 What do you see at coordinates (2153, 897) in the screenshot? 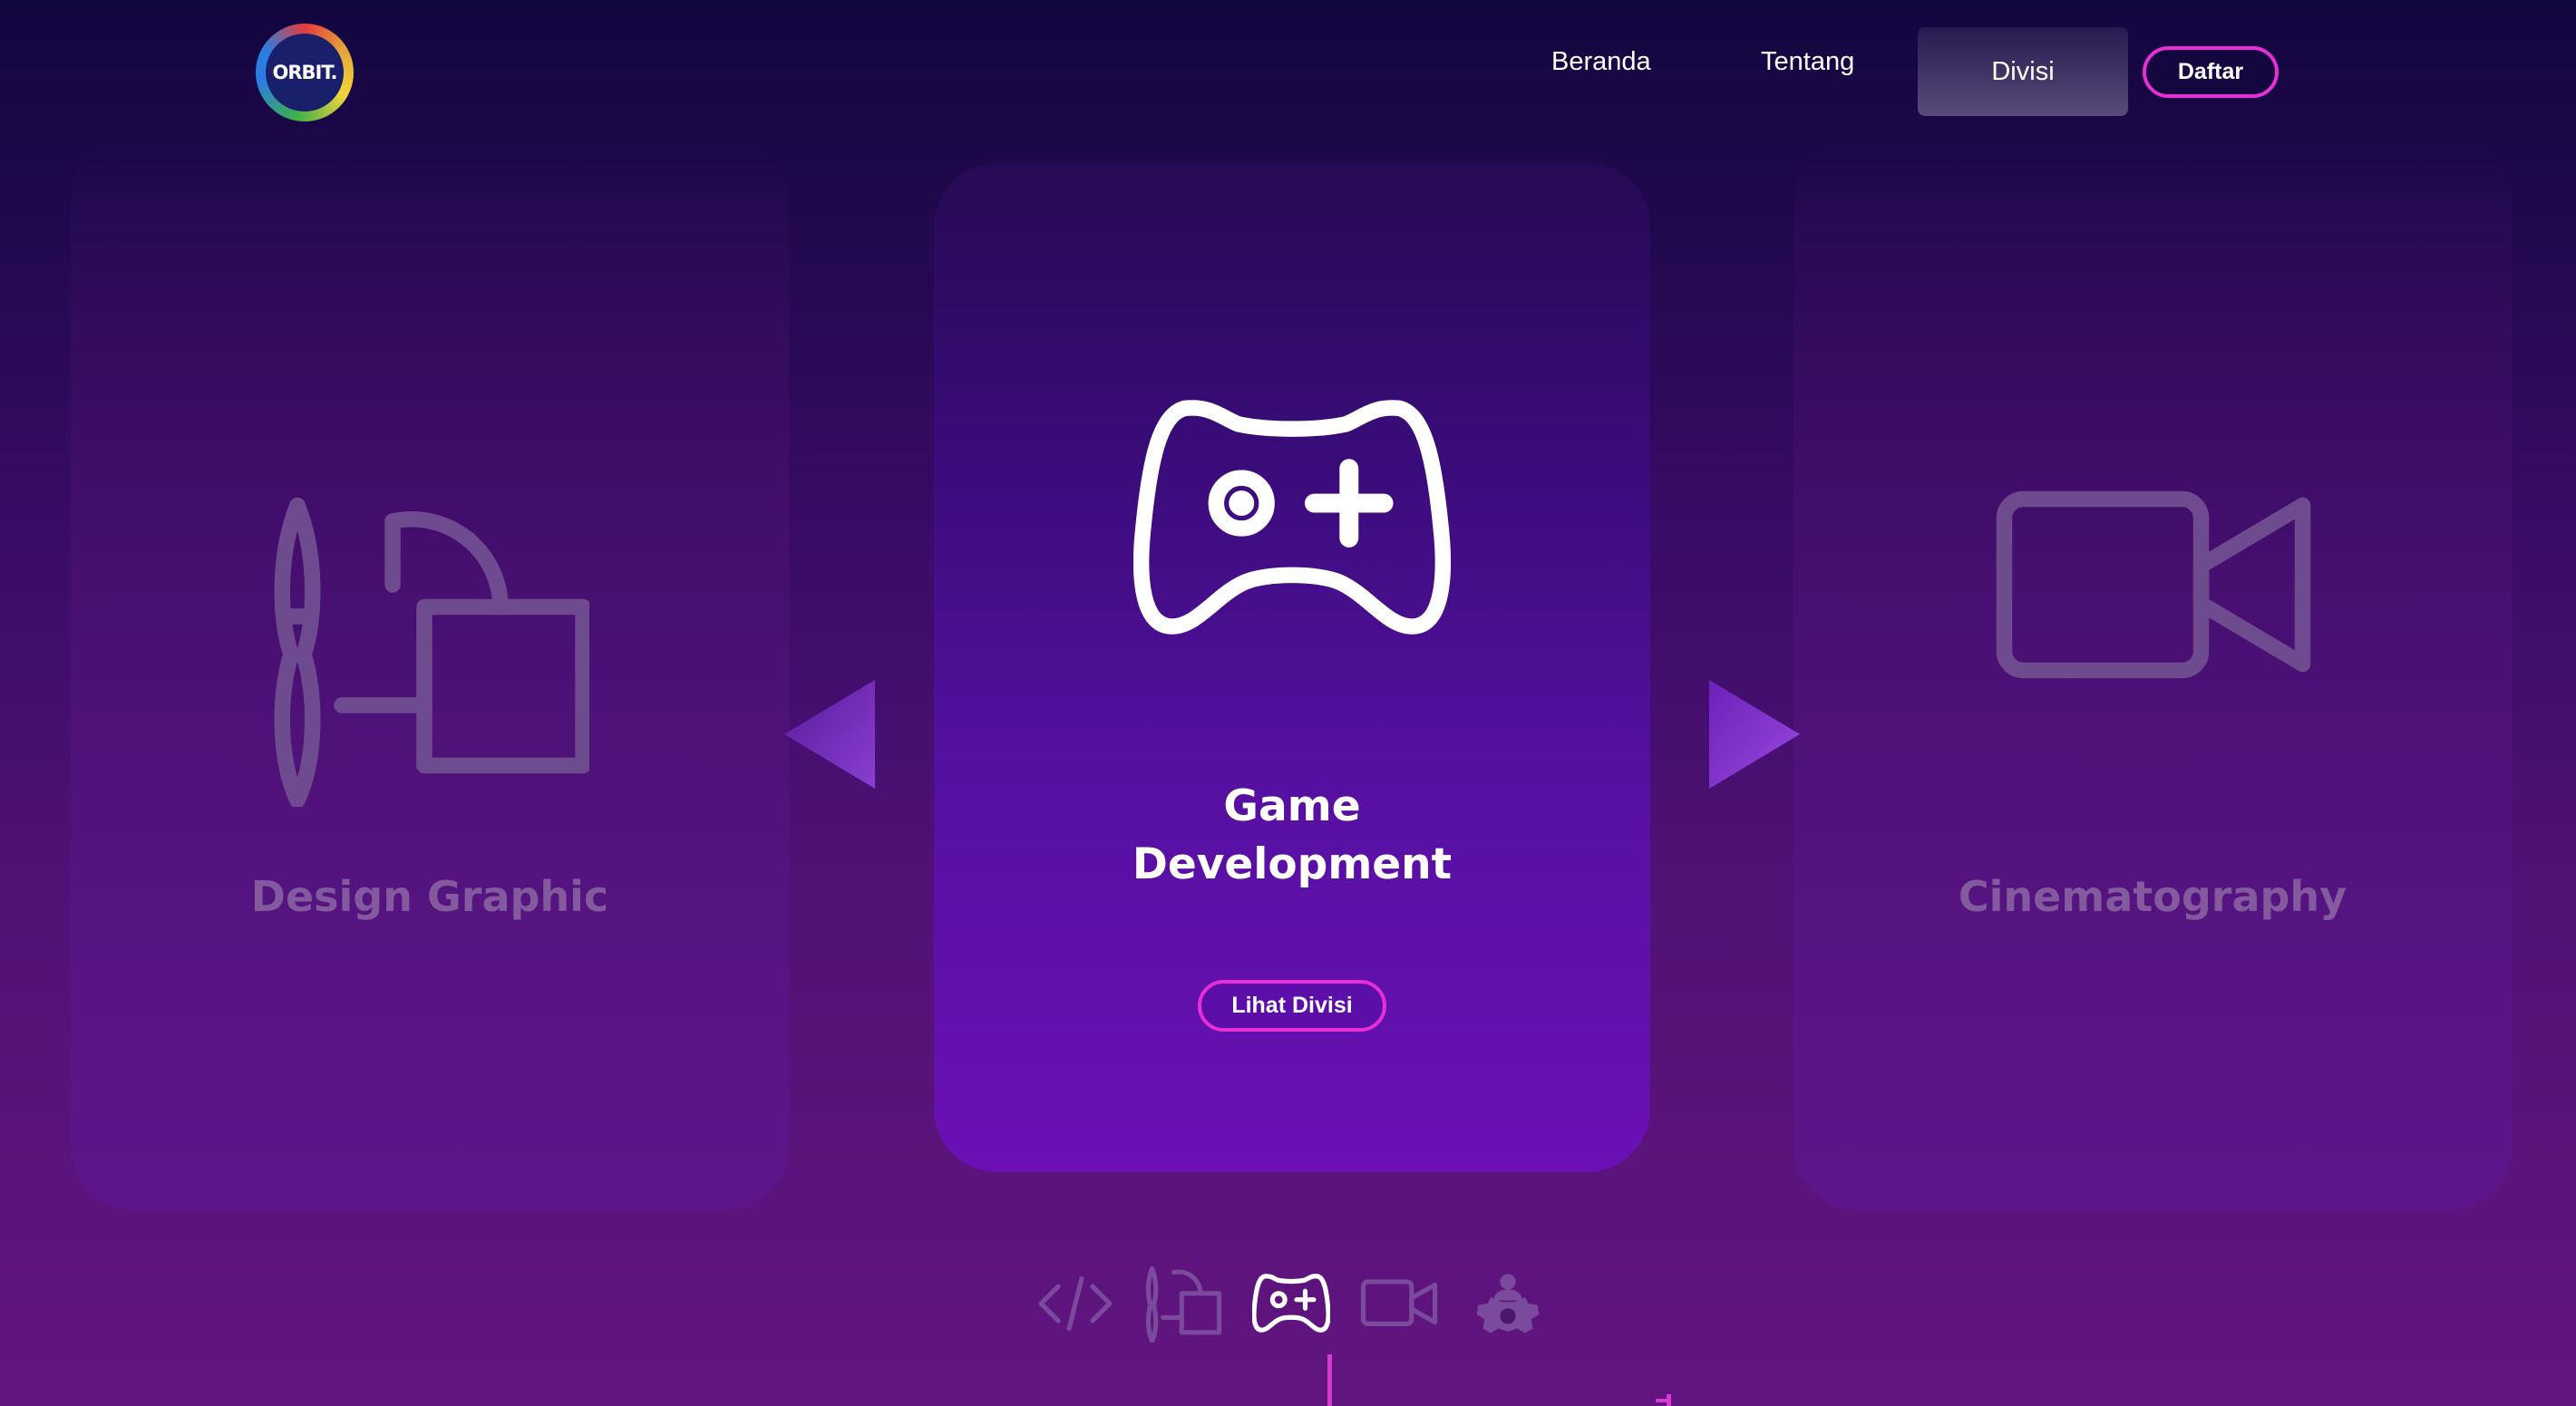
I see `card-title-cinematography: Cinematography` at bounding box center [2153, 897].